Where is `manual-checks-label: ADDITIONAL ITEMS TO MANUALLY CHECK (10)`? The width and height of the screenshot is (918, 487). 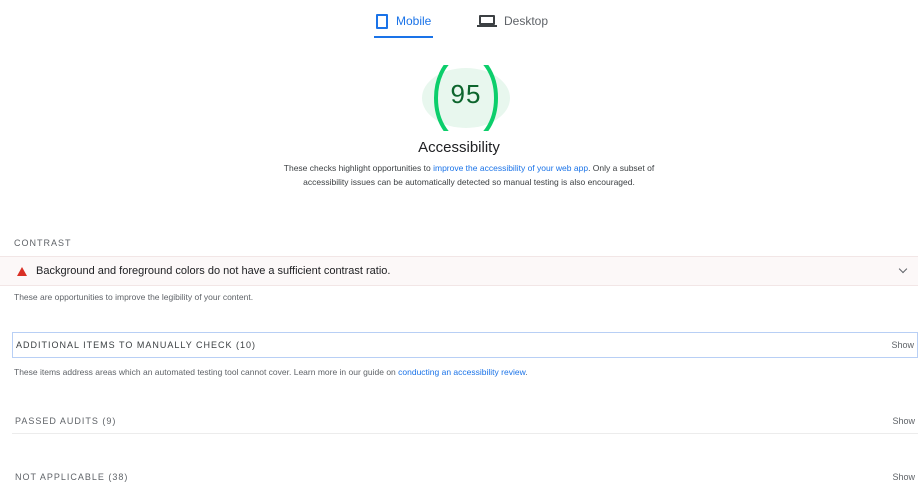 manual-checks-label: ADDITIONAL ITEMS TO MANUALLY CHECK (10) is located at coordinates (136, 345).